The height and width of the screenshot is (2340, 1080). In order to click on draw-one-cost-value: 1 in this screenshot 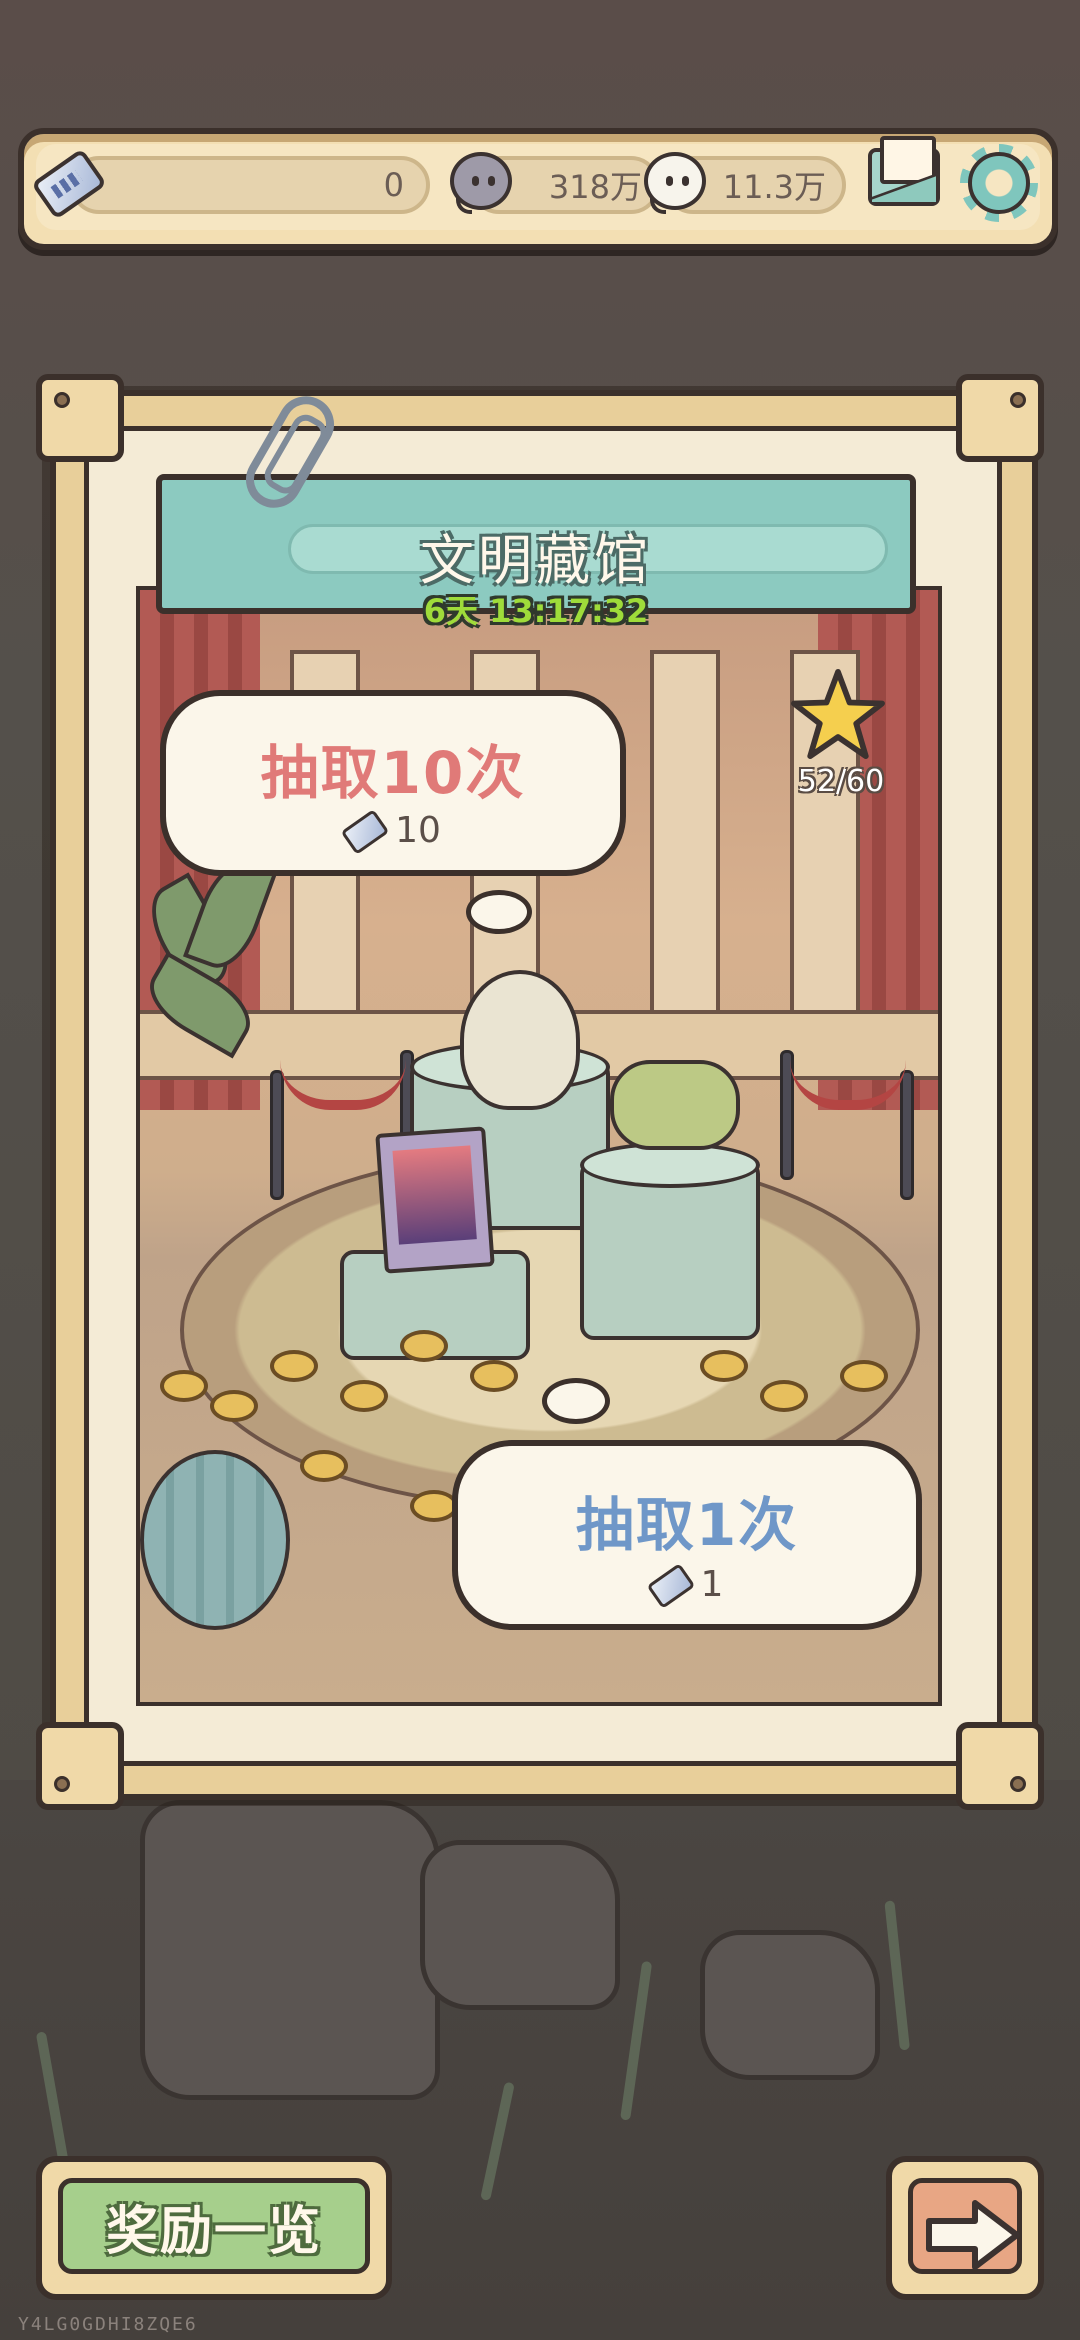, I will do `click(712, 1584)`.